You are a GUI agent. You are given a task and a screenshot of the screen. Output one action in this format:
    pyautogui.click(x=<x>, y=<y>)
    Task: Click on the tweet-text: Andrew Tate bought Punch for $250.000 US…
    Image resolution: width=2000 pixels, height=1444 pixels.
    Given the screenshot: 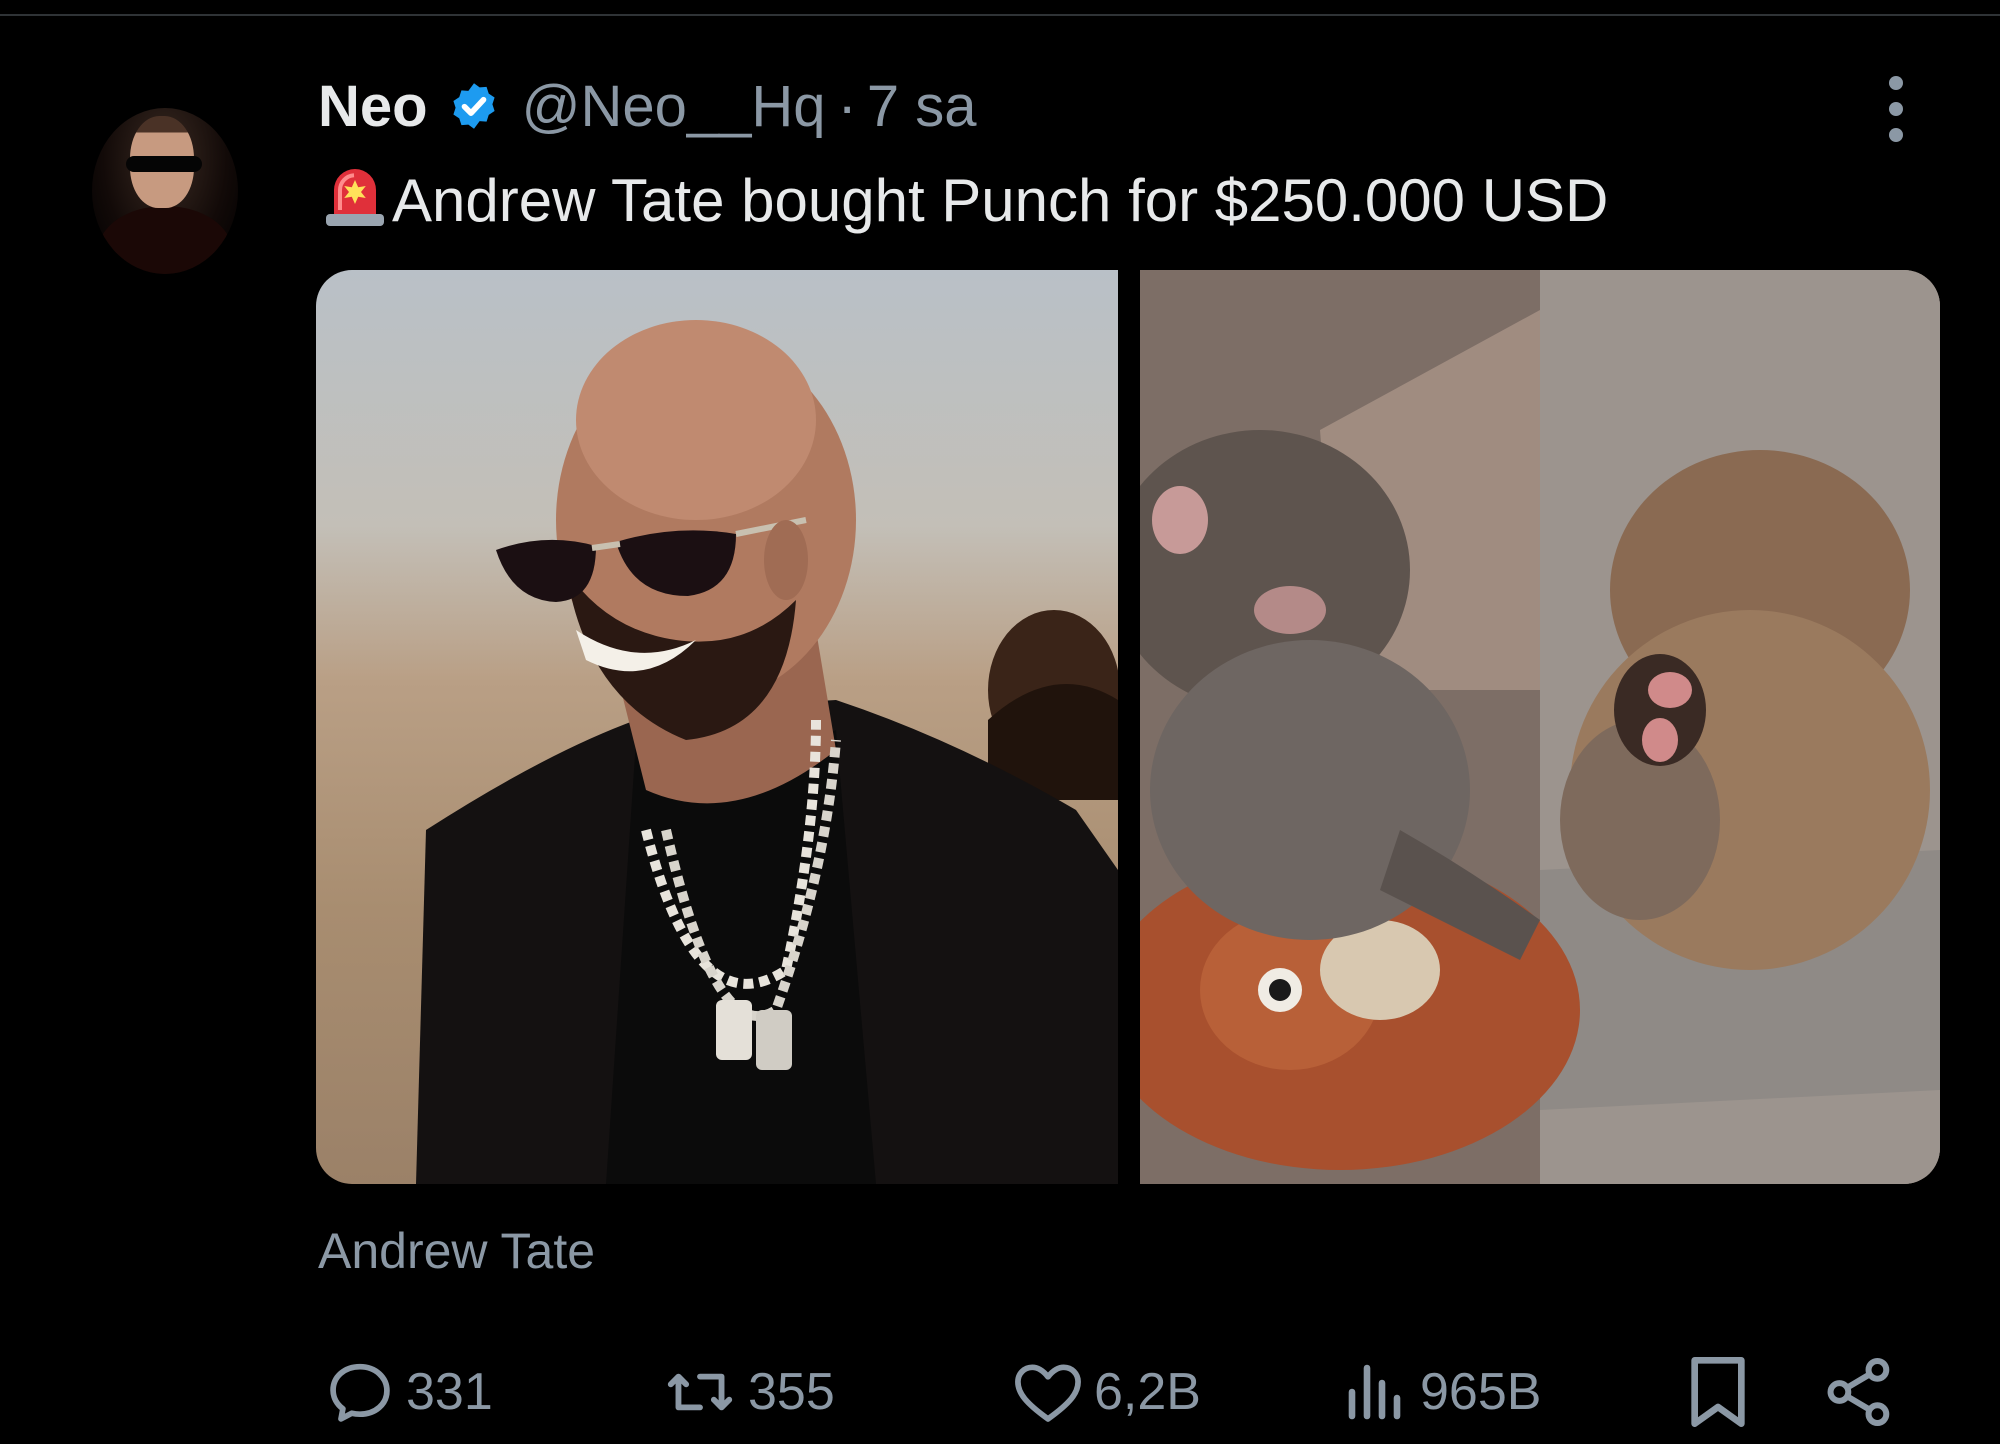 What is the action you would take?
    pyautogui.click(x=965, y=200)
    